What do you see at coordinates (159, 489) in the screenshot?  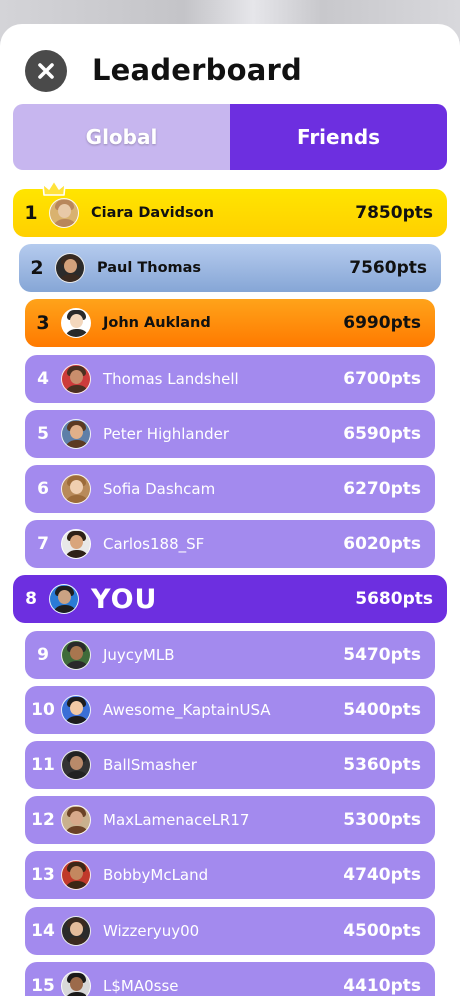 I see `player-name: Sofia Dashcam` at bounding box center [159, 489].